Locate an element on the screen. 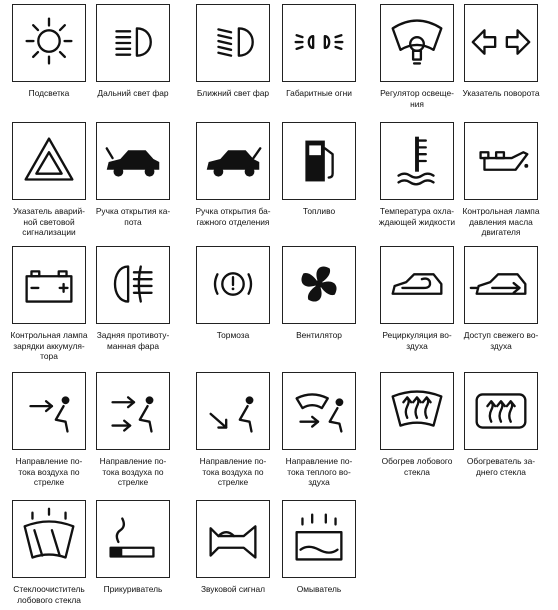 Image resolution: width=558 pixels, height=610 pixels. symbol-caption: Вентилятор is located at coordinates (319, 335).